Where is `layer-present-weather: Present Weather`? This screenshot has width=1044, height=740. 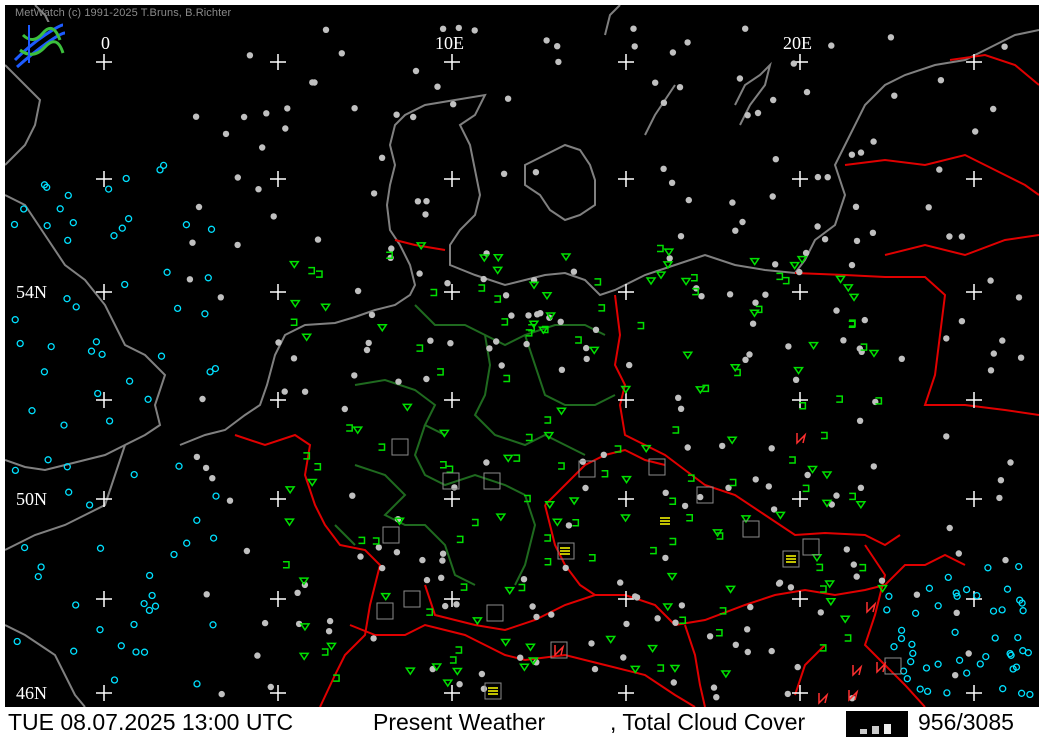 layer-present-weather: Present Weather is located at coordinates (459, 722).